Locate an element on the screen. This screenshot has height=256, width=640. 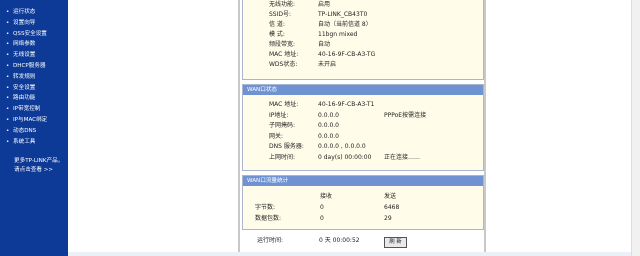
sidebar-item-label: DHCP服务器 is located at coordinates (29, 65).